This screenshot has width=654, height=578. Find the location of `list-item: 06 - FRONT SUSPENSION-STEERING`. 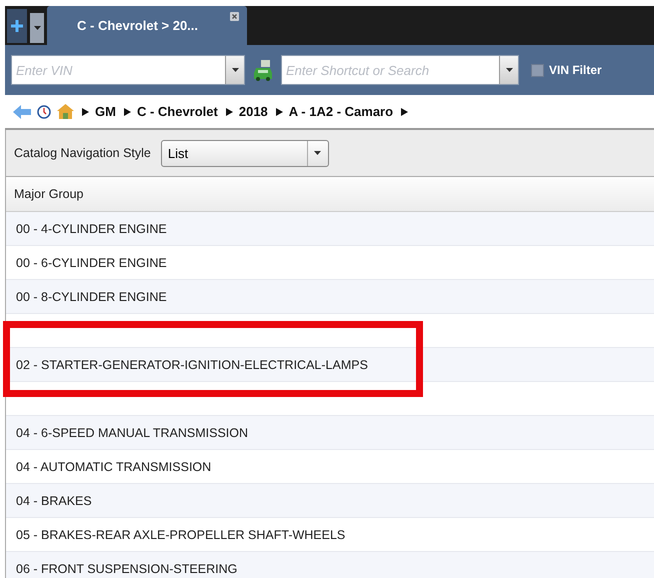

list-item: 06 - FRONT SUSPENSION-STEERING is located at coordinates (330, 565).